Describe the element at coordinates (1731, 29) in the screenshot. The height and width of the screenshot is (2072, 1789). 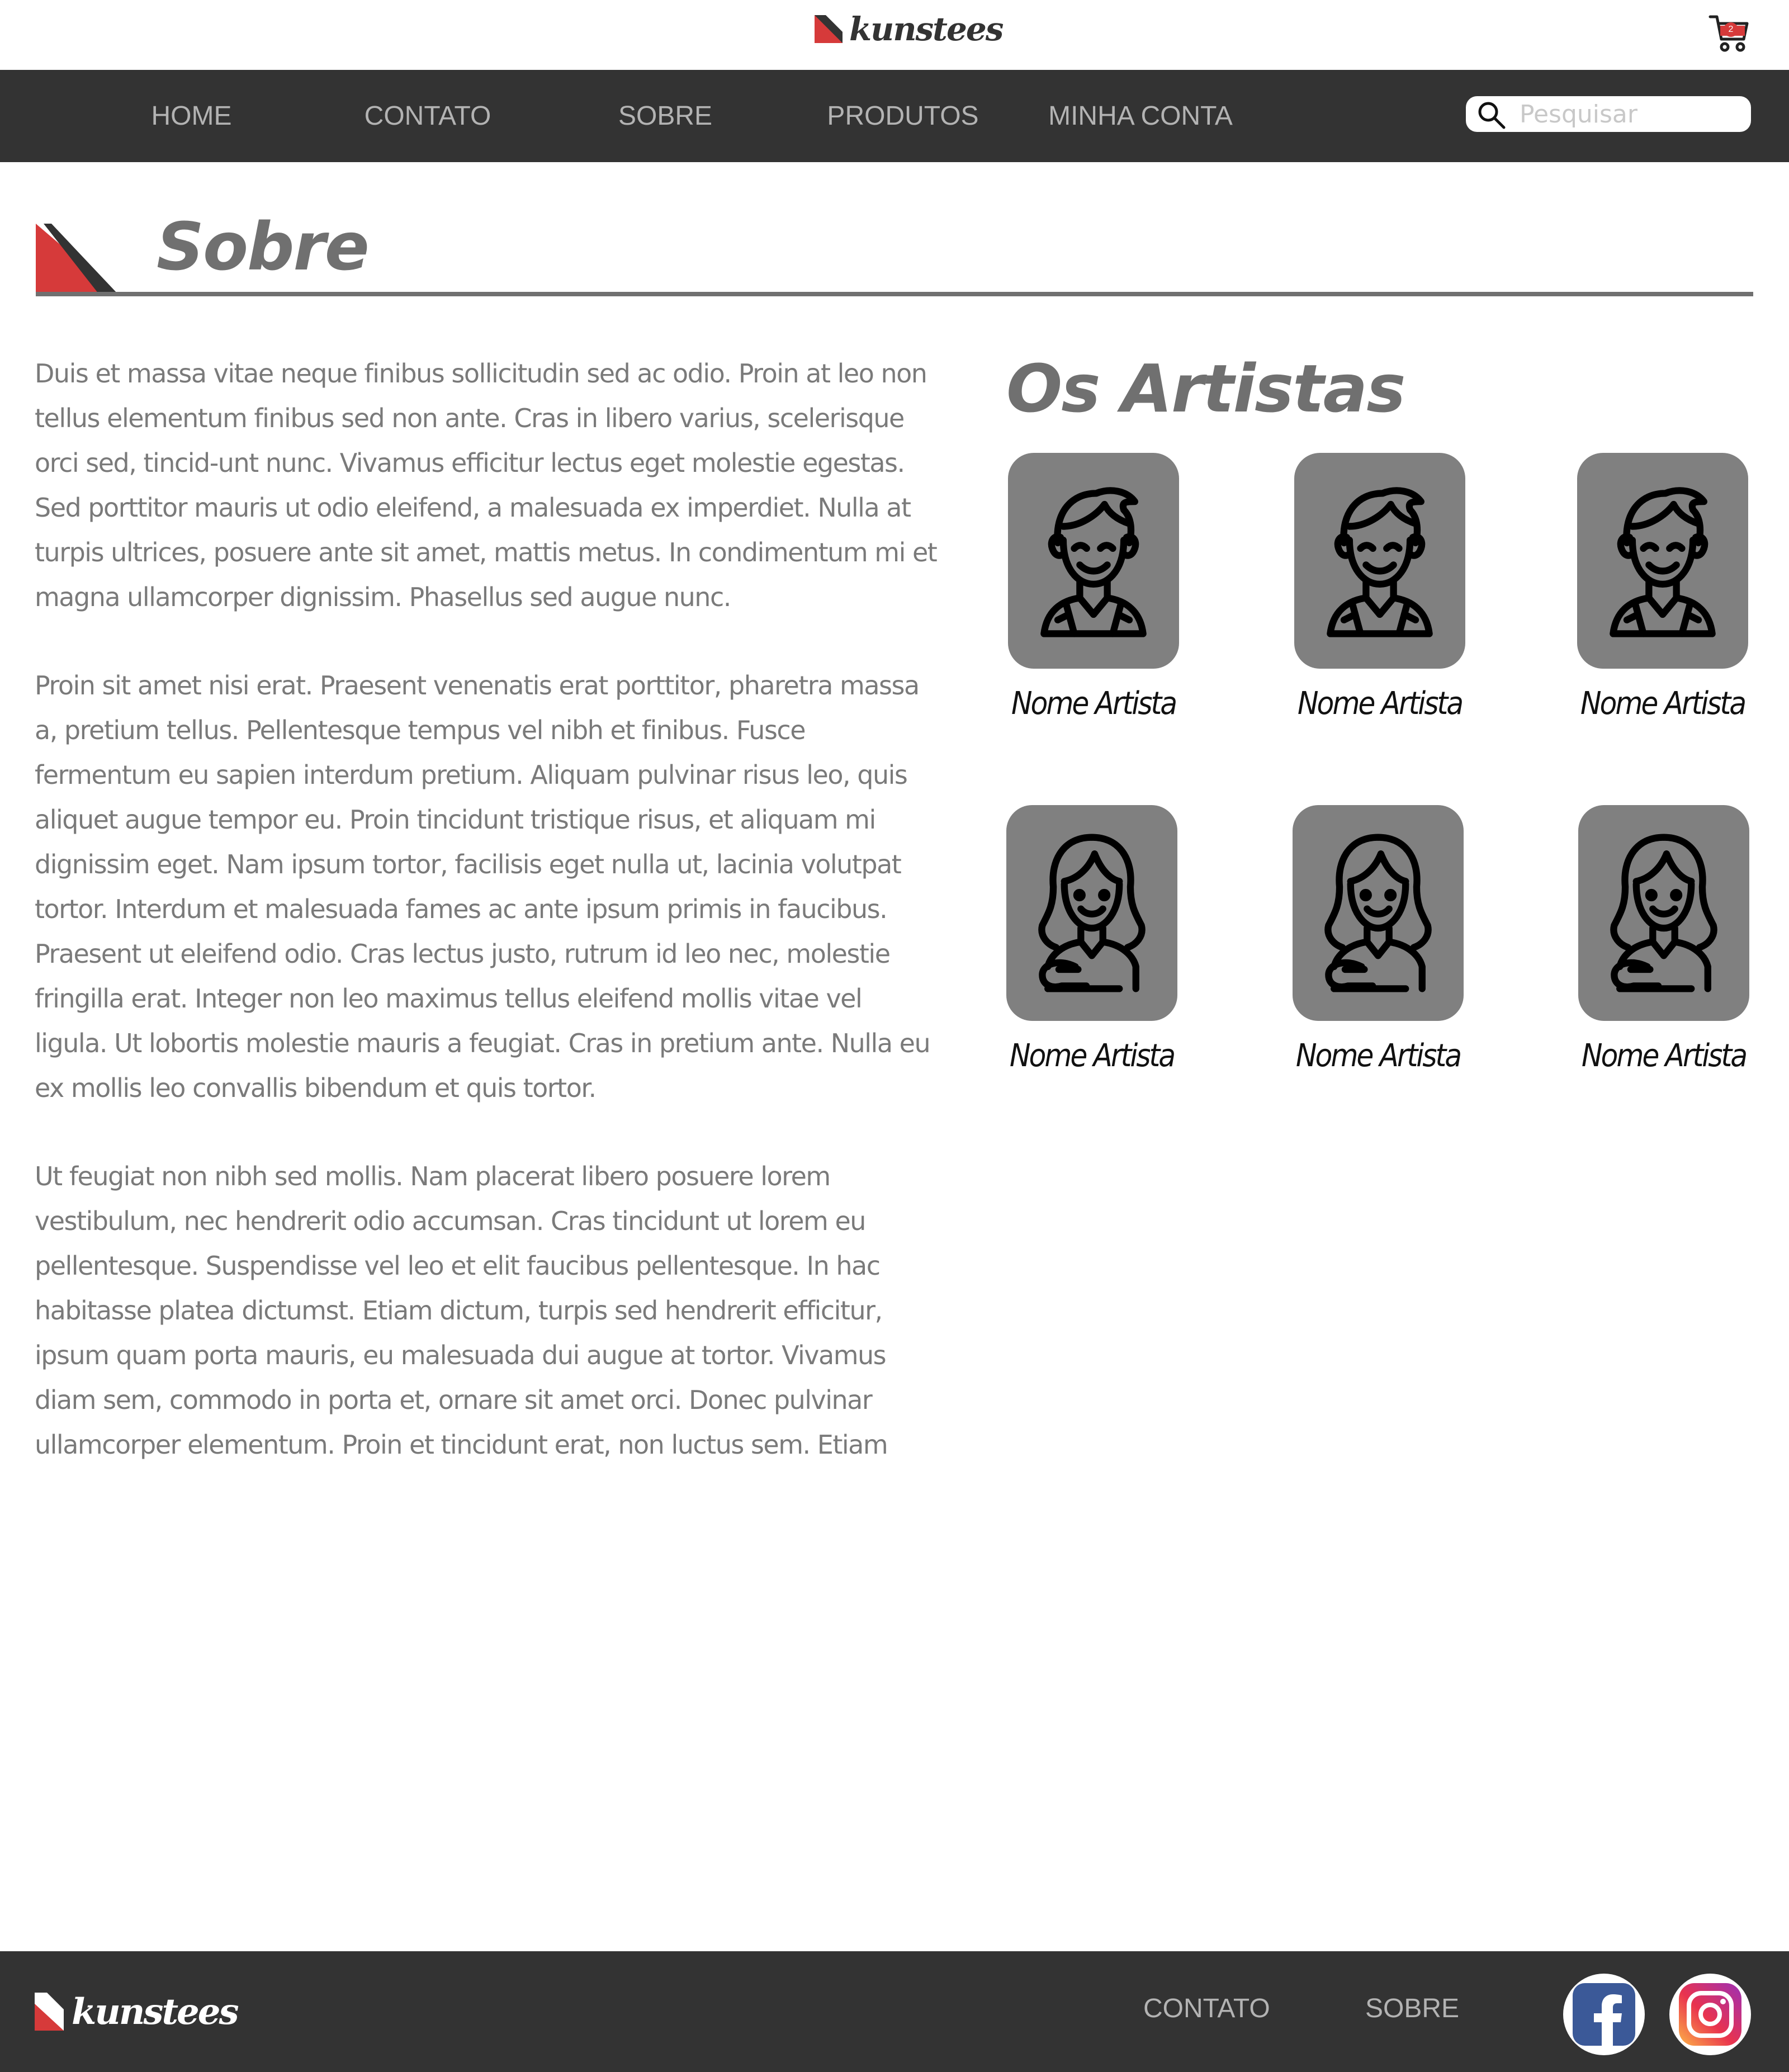
I see `cart-count-badge: 2` at that location.